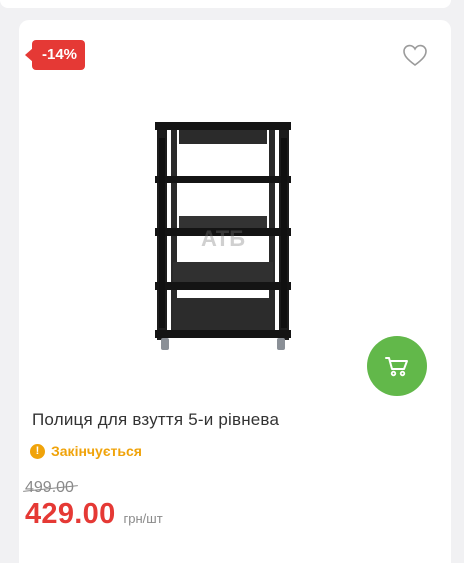  I want to click on previous-card-edge, so click(225, 4).